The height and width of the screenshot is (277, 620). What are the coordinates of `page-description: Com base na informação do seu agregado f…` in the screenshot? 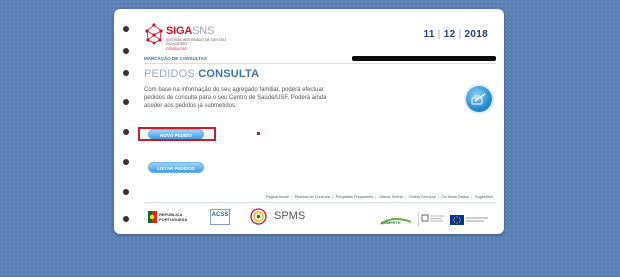 It's located at (235, 98).